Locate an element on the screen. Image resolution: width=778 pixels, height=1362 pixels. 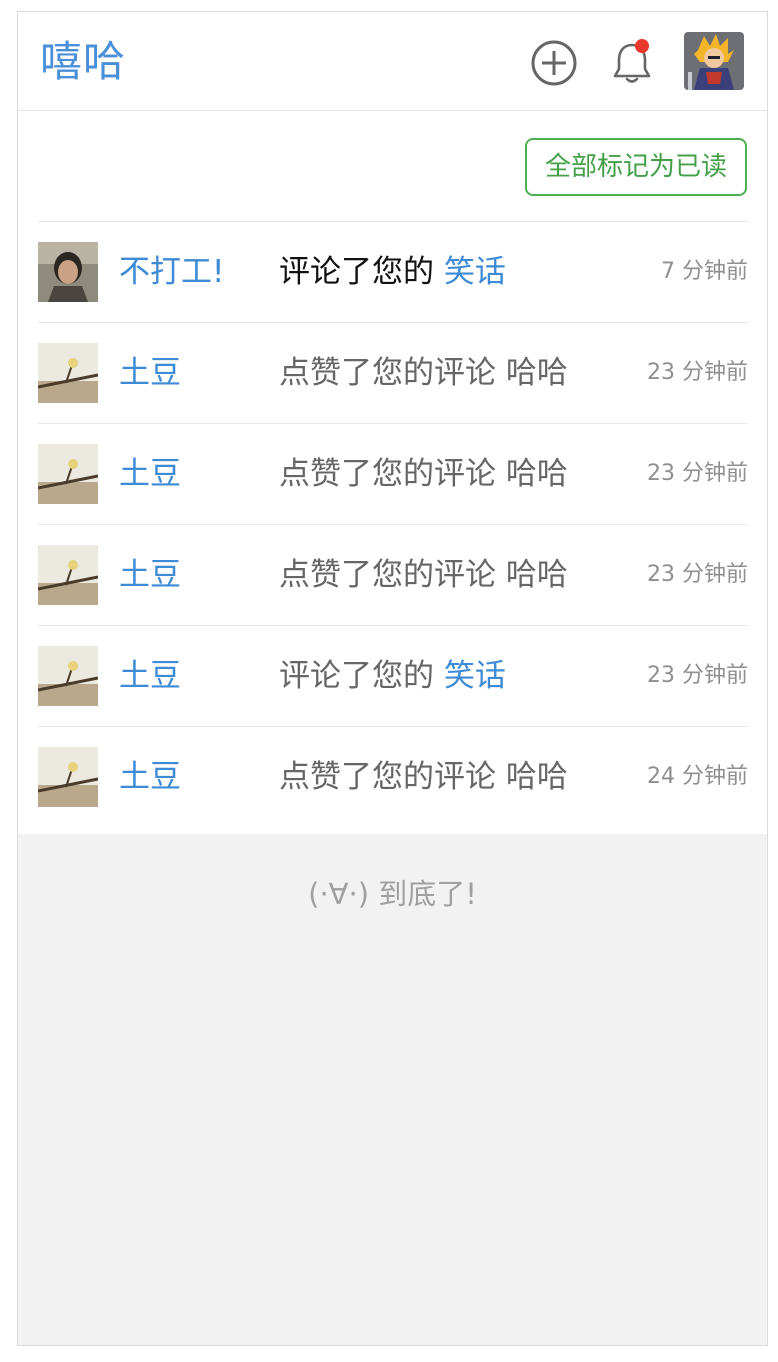
notification-badge is located at coordinates (642, 46).